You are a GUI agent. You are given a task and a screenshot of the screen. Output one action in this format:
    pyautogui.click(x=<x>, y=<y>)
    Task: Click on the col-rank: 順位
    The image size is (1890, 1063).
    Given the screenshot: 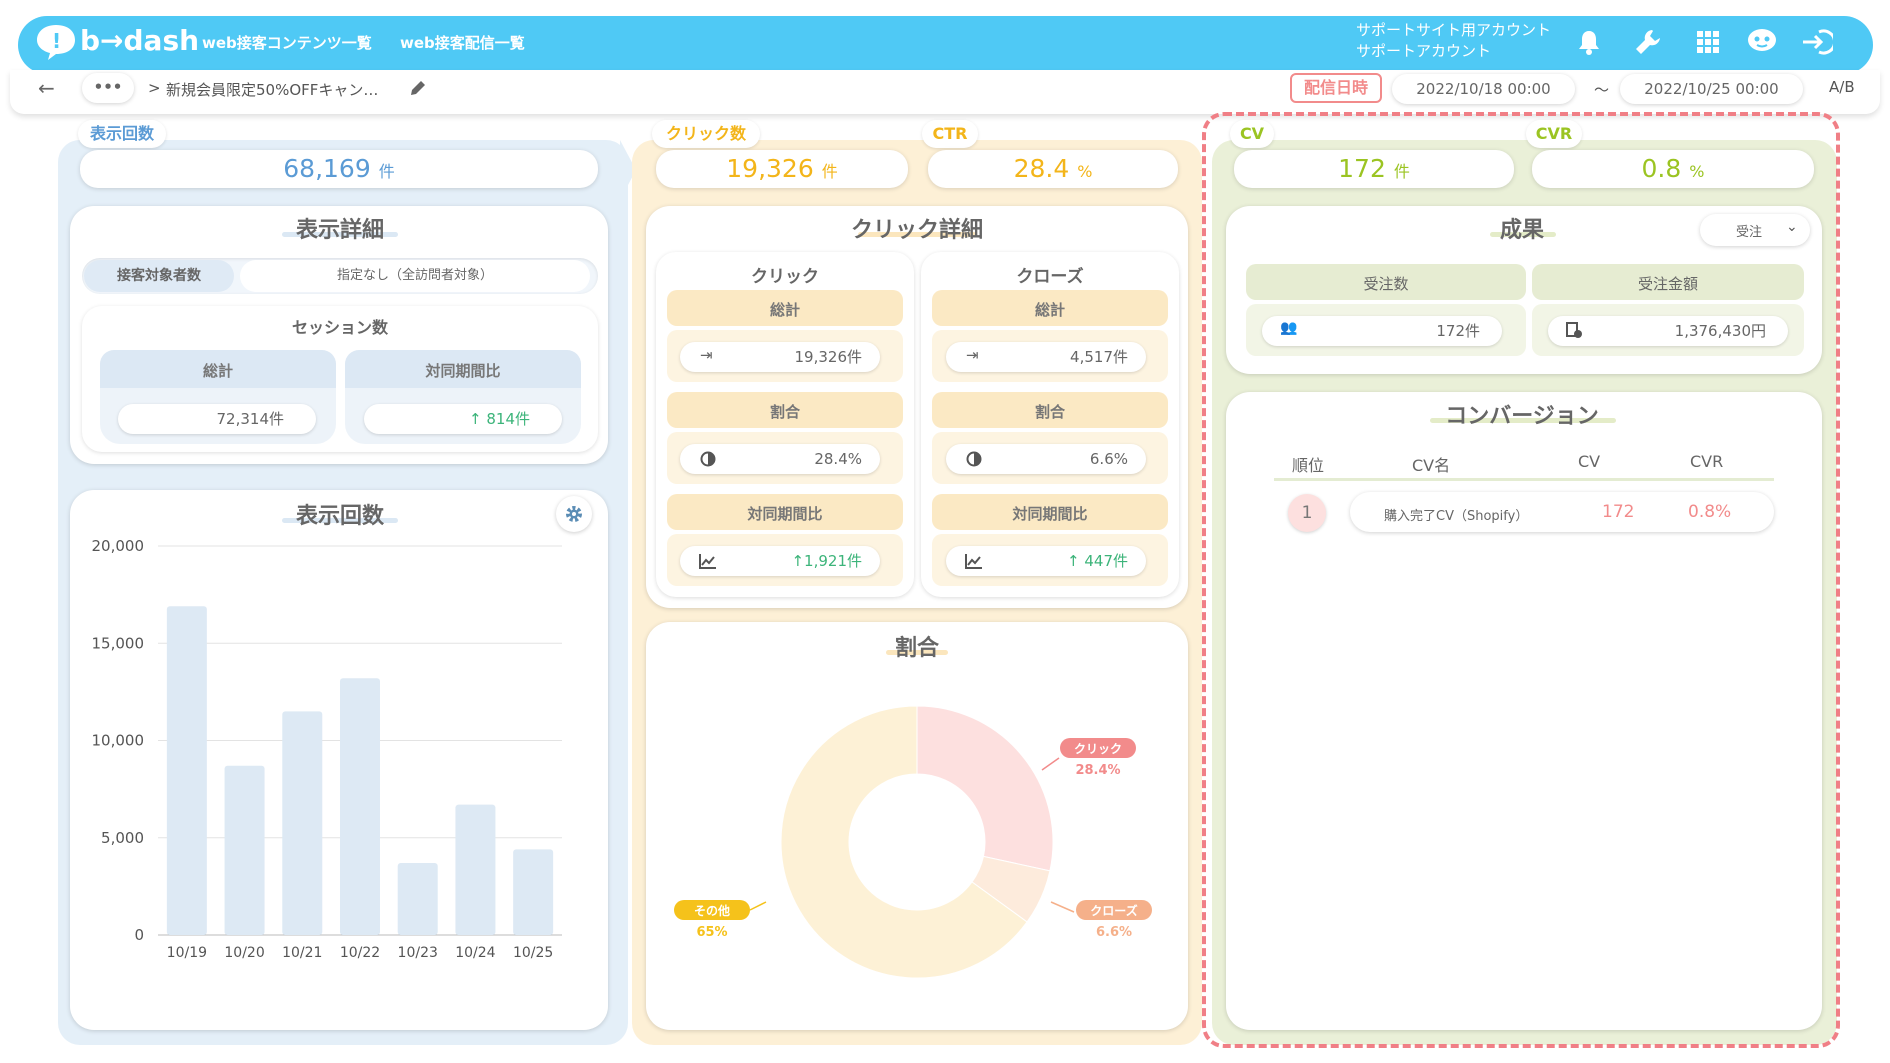 What is the action you would take?
    pyautogui.click(x=1308, y=465)
    